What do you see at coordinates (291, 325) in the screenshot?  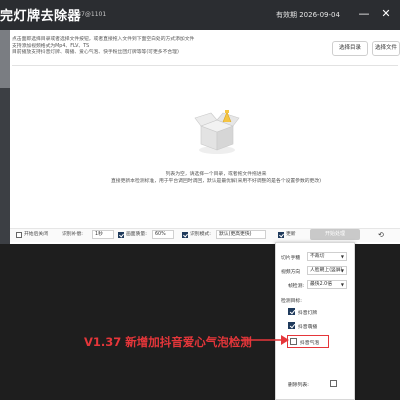 I see `detect-bling-checkbox` at bounding box center [291, 325].